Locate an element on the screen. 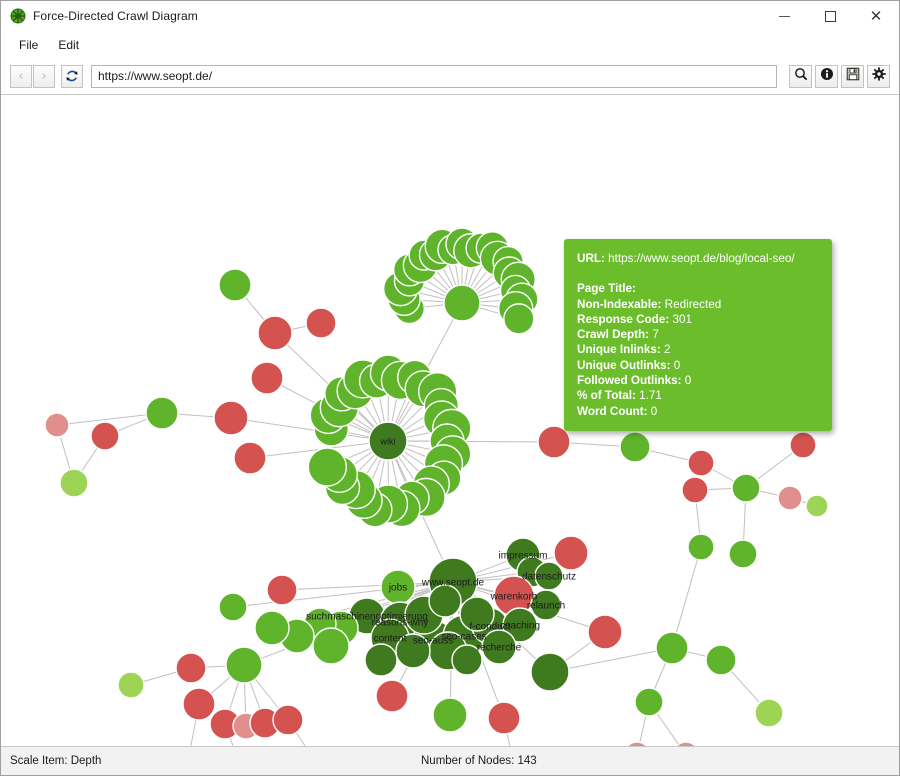 This screenshot has width=900, height=776. tooltip-row-value: Redirected is located at coordinates (691, 304).